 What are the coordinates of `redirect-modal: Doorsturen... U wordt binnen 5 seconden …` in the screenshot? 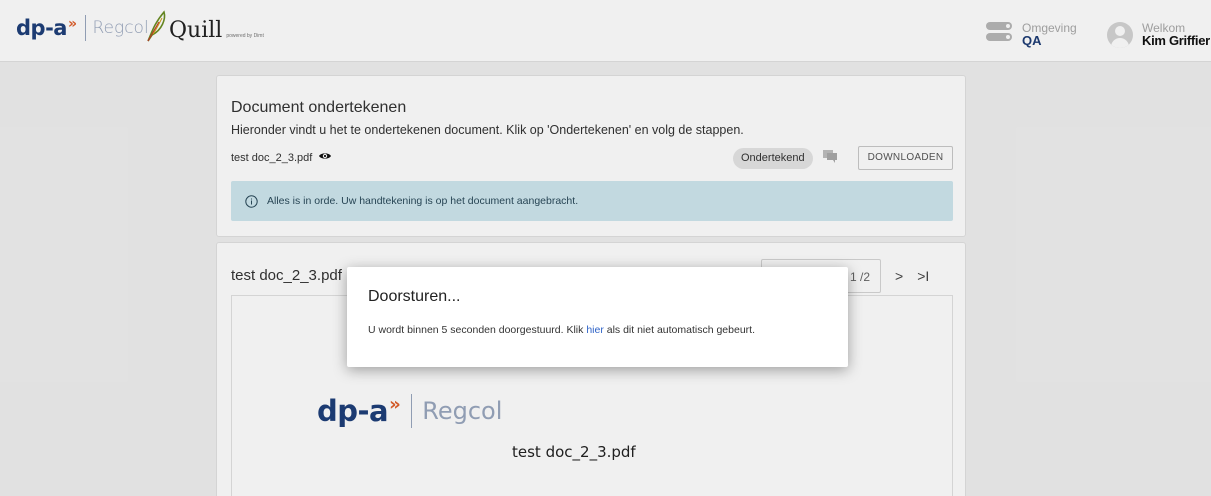 It's located at (597, 317).